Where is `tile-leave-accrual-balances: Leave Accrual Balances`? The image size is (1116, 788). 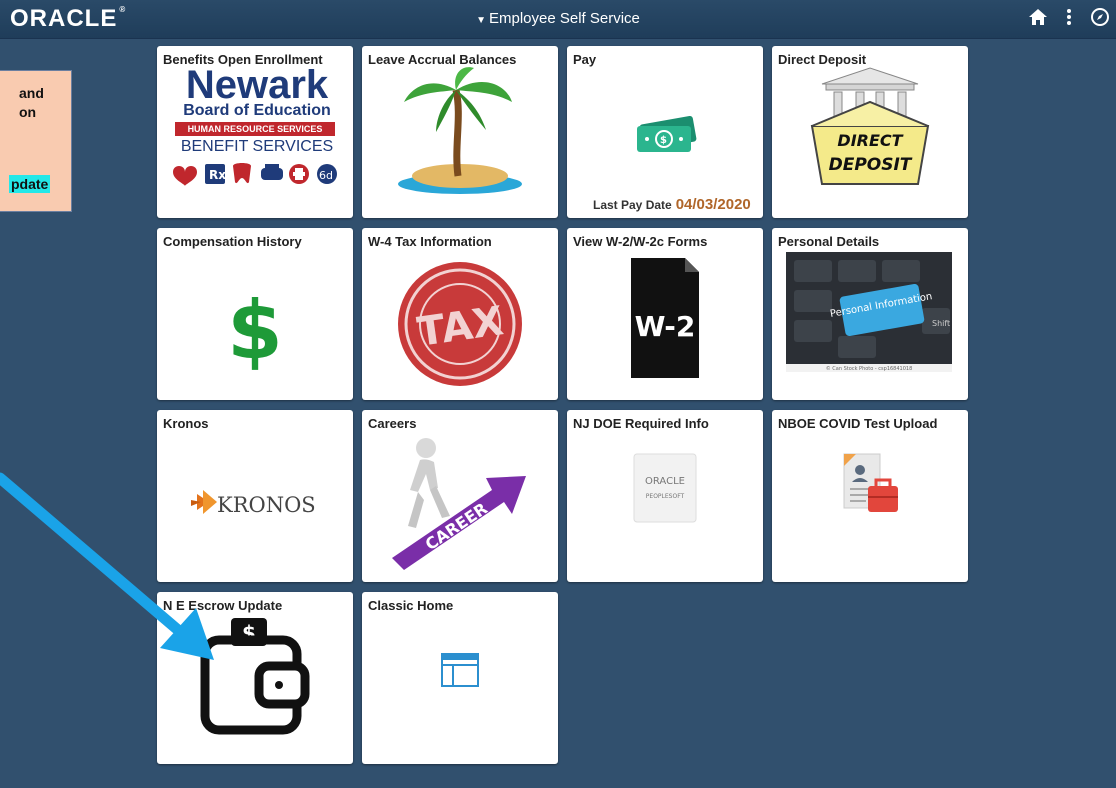
tile-leave-accrual-balances: Leave Accrual Balances is located at coordinates (460, 132).